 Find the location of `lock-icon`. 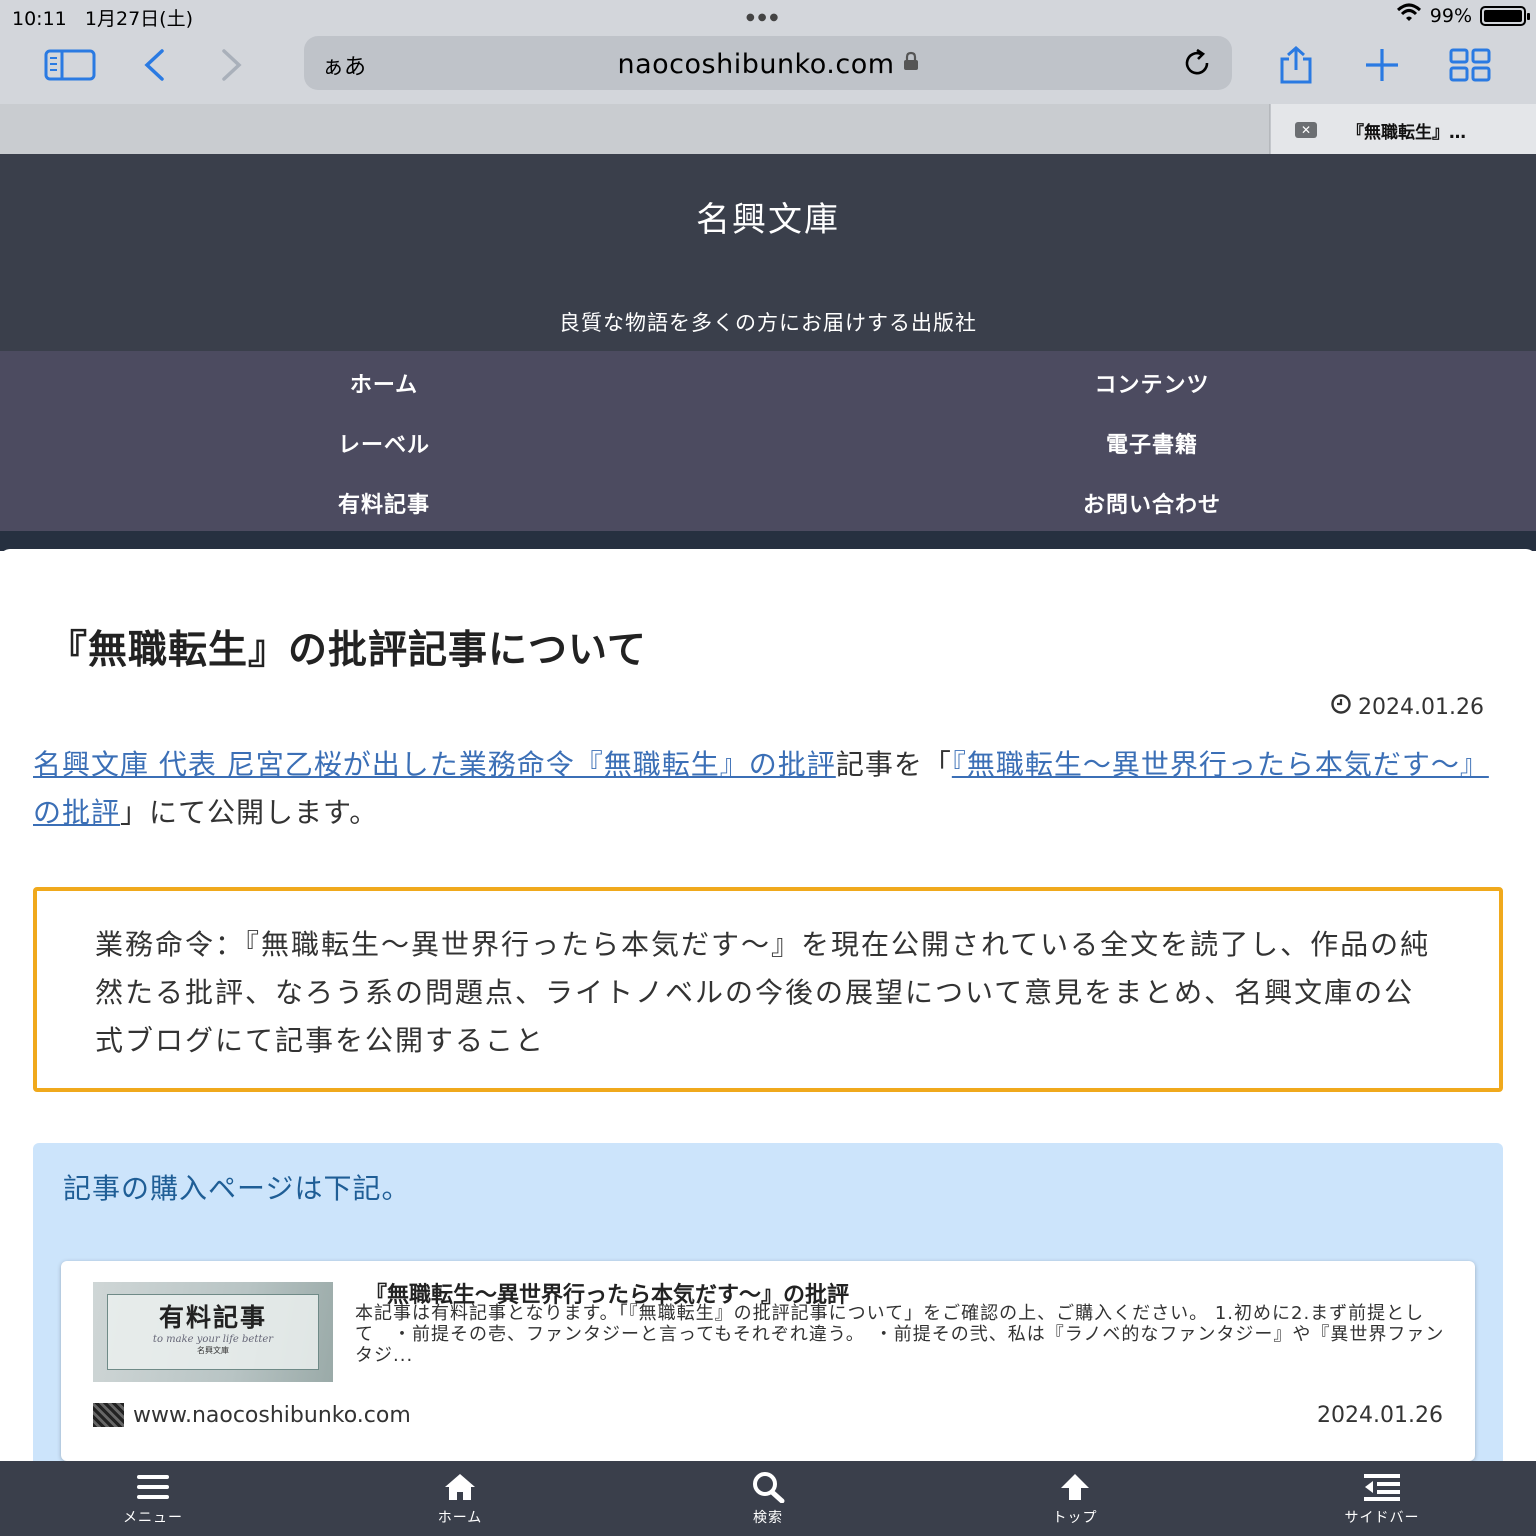

lock-icon is located at coordinates (911, 62).